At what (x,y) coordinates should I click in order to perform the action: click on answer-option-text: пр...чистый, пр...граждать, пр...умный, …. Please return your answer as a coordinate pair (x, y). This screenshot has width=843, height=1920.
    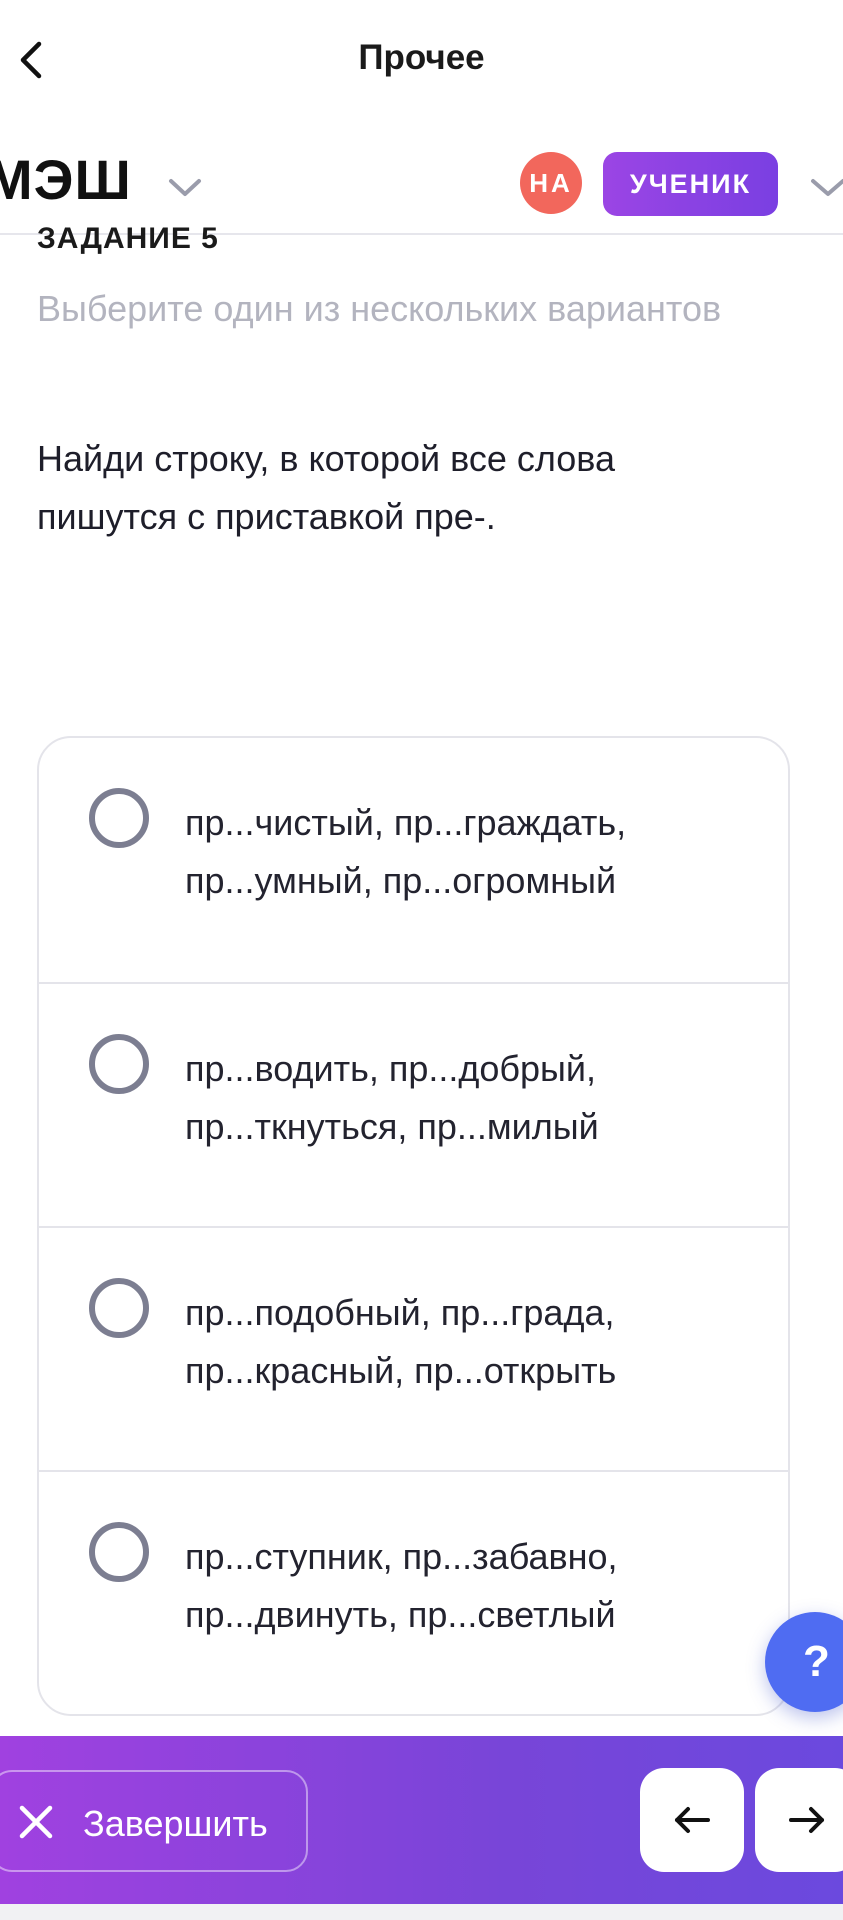
    Looking at the image, I should click on (406, 851).